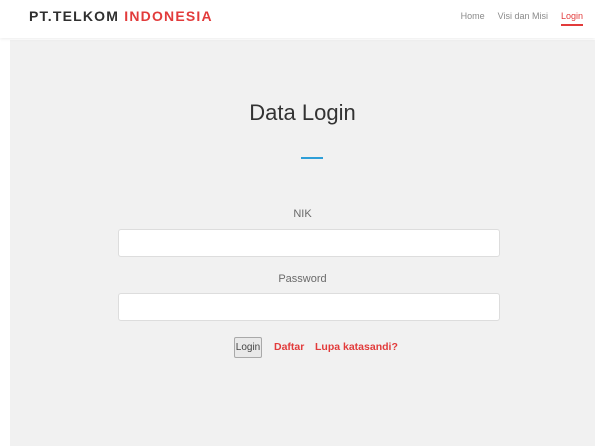  What do you see at coordinates (571, 18) in the screenshot?
I see `nav-item-login: Login` at bounding box center [571, 18].